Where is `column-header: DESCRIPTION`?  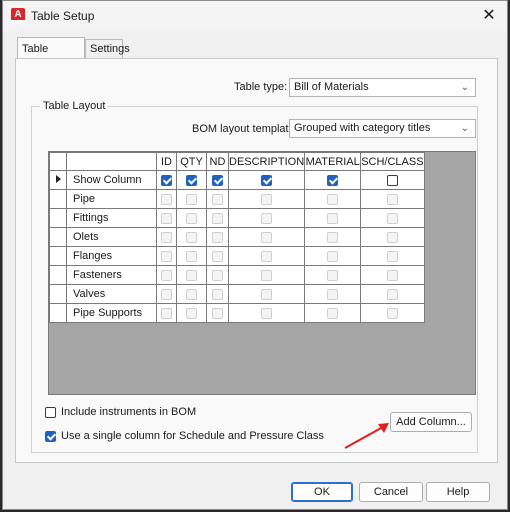
column-header: DESCRIPTION is located at coordinates (266, 161).